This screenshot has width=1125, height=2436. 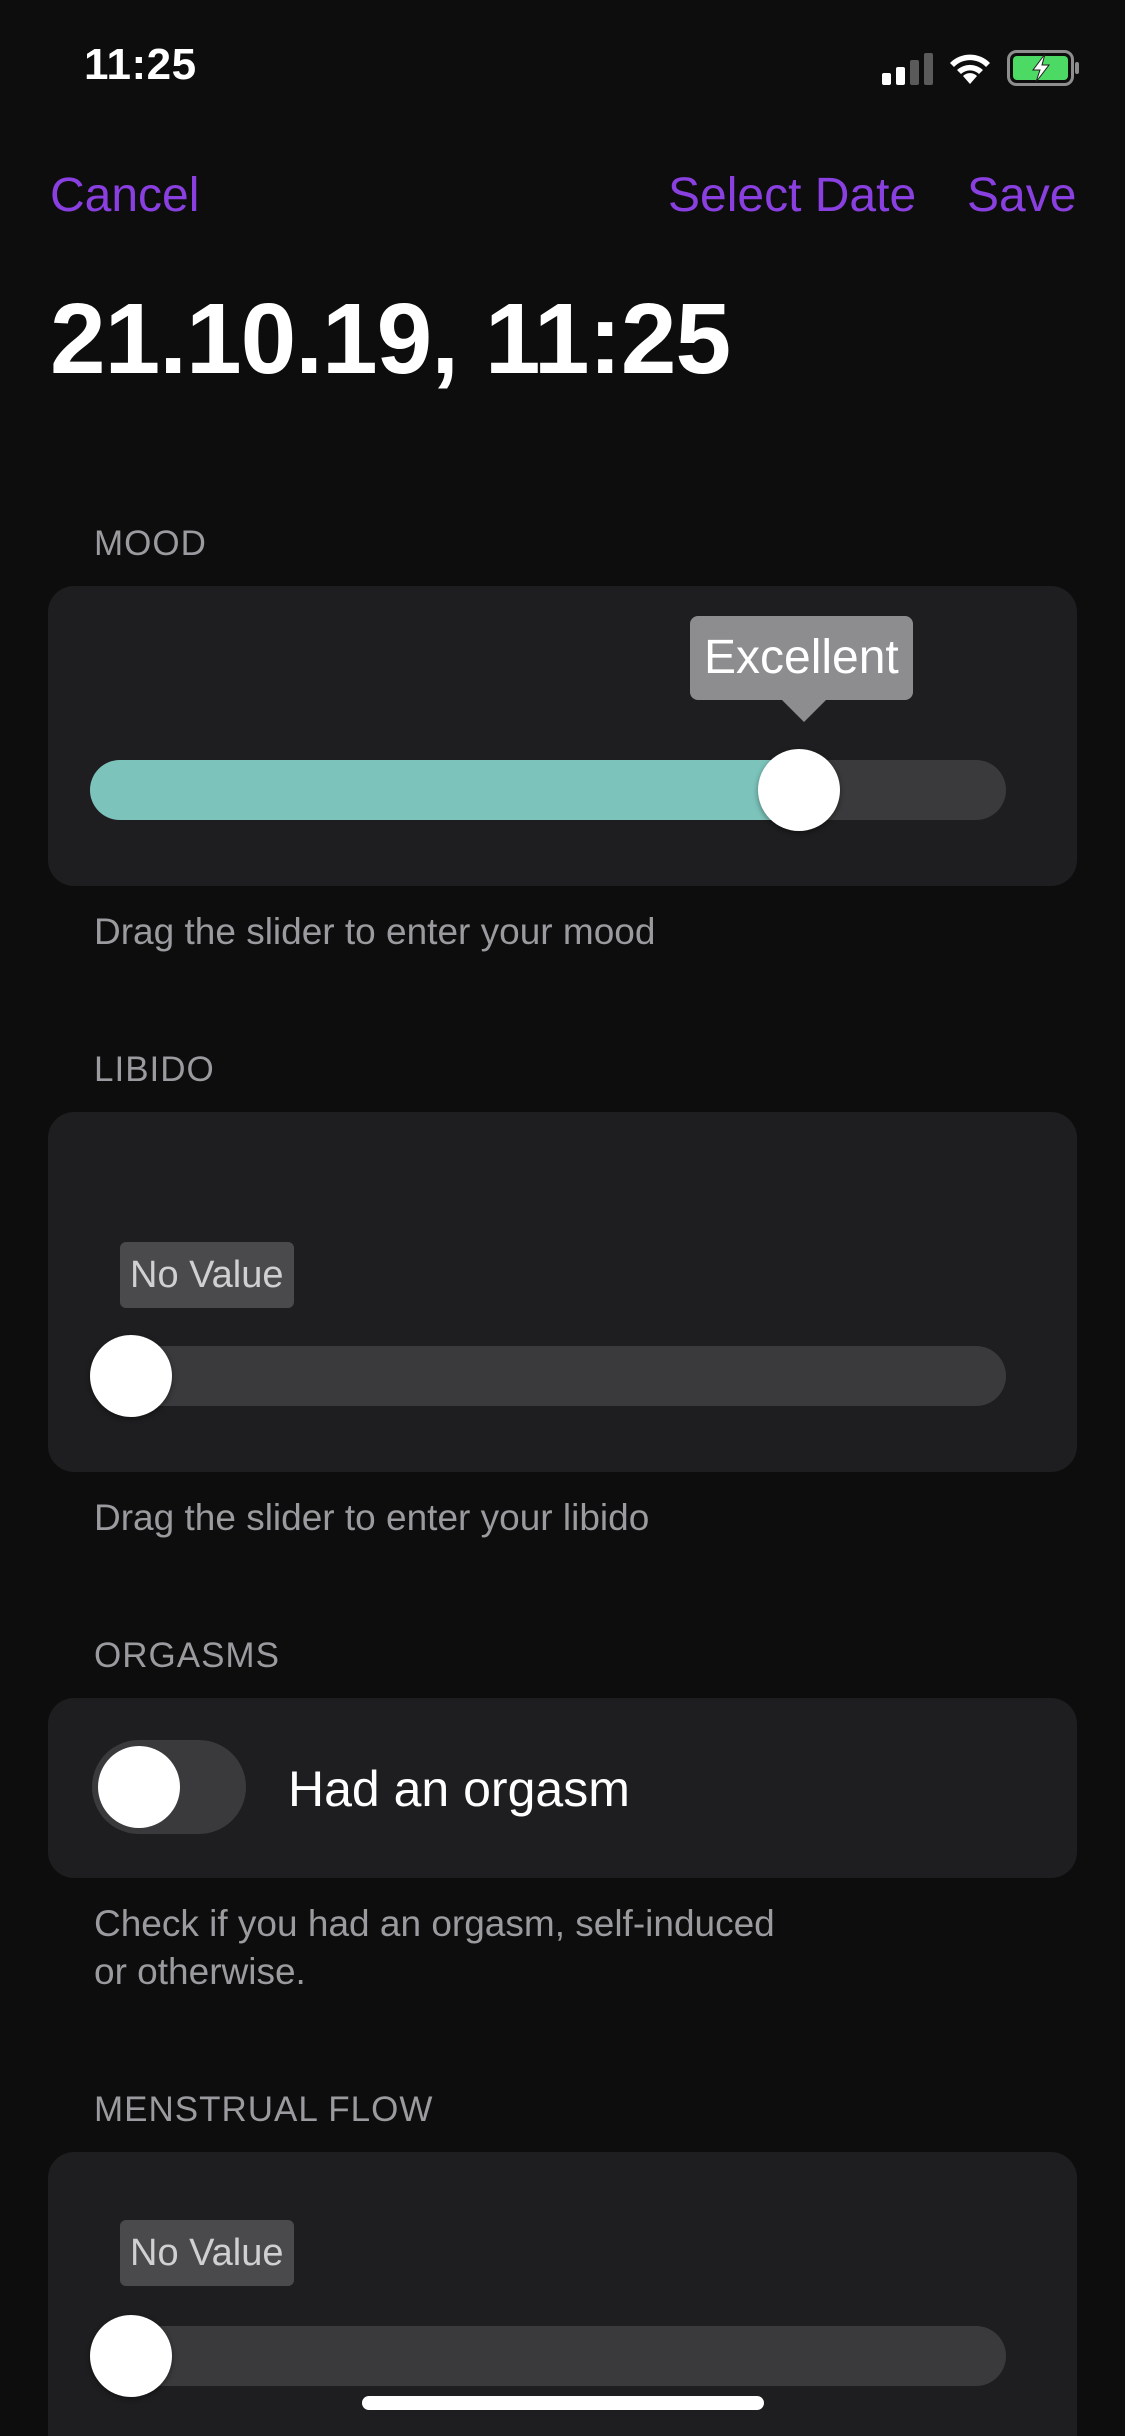 I want to click on mood-section-header: MOOD, so click(x=150, y=543).